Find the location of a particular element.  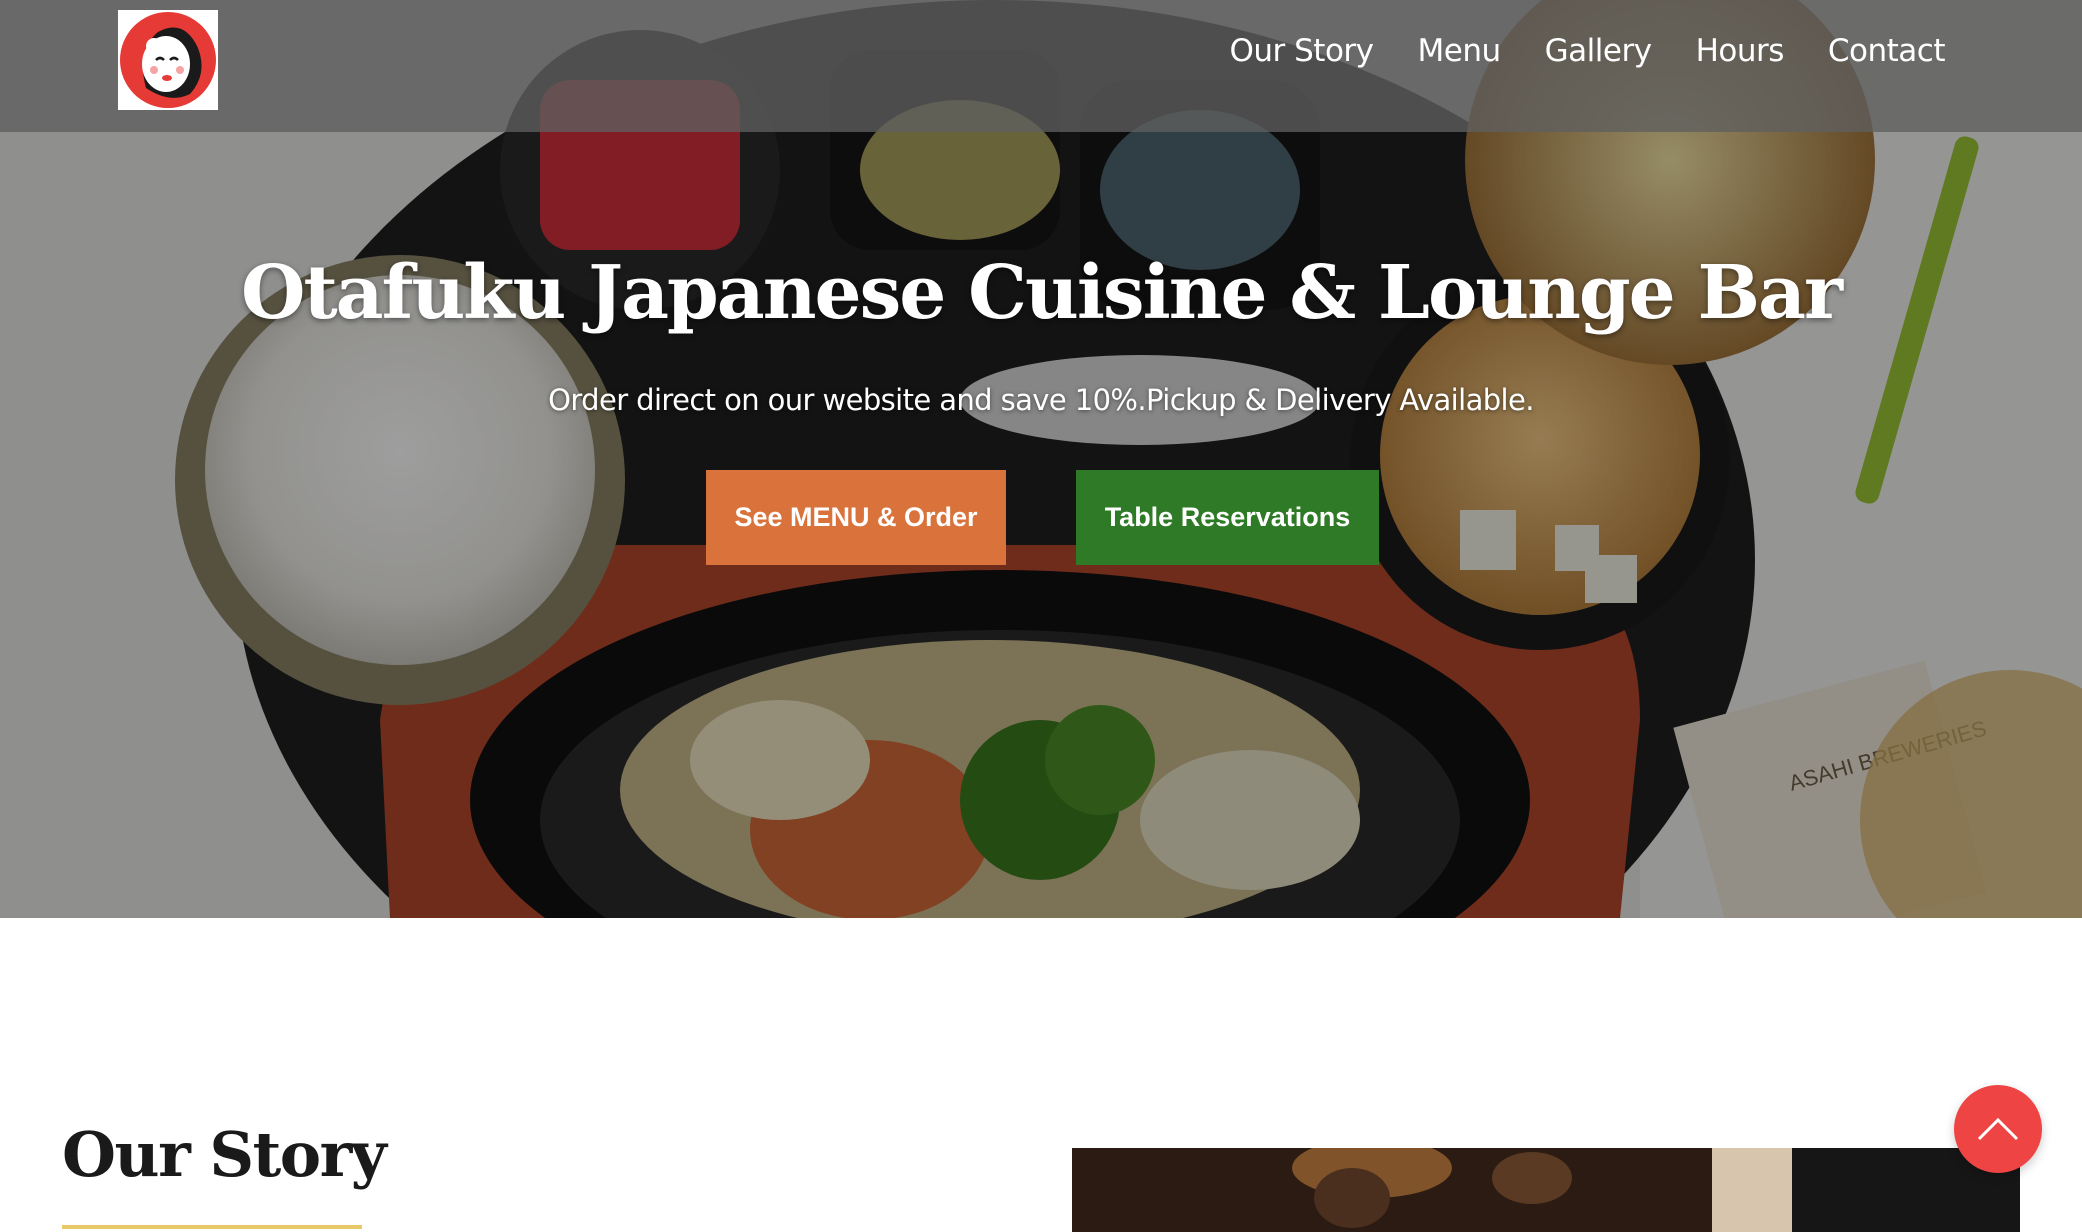

nav-hours: Hours is located at coordinates (1740, 51).